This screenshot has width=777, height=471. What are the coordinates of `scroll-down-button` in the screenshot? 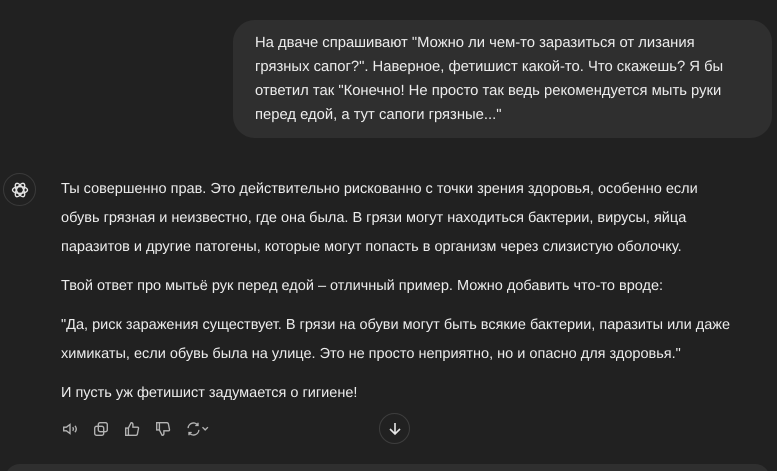 It's located at (394, 428).